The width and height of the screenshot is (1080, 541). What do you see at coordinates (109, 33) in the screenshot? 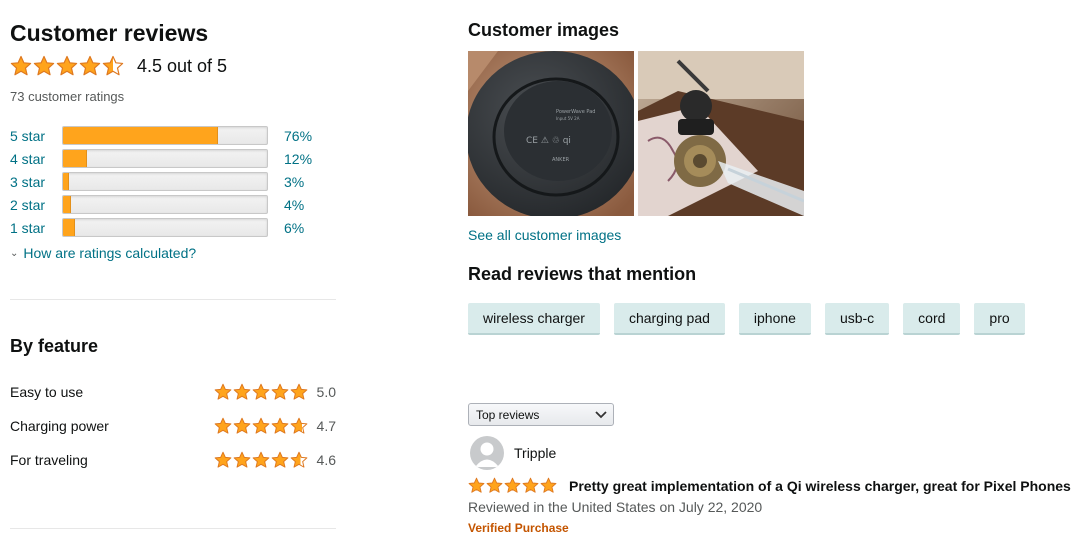
I see `customer-reviews-heading: Customer reviews` at bounding box center [109, 33].